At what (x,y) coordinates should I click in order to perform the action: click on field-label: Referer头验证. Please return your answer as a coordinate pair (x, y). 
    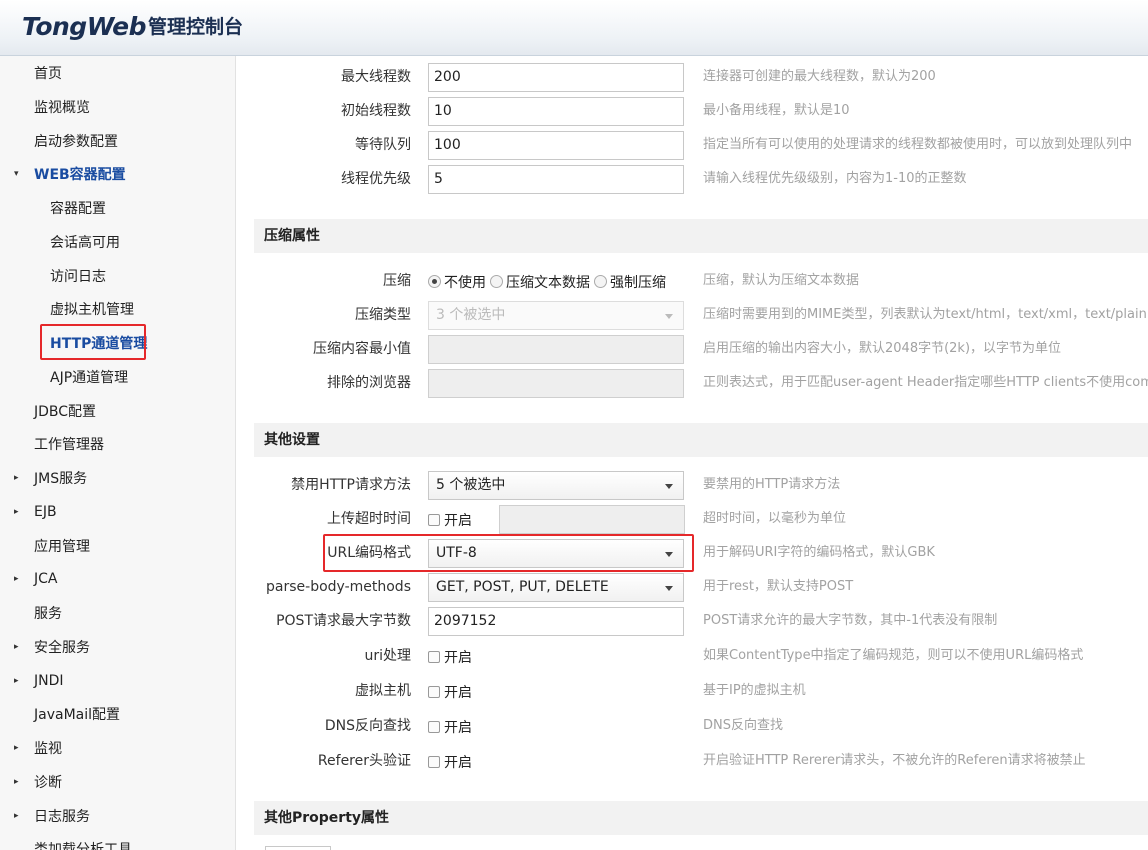
    Looking at the image, I should click on (364, 761).